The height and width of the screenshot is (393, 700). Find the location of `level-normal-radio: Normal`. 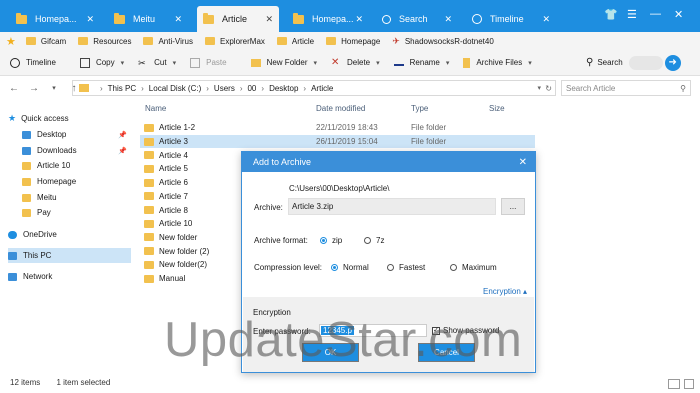

level-normal-radio: Normal is located at coordinates (350, 267).